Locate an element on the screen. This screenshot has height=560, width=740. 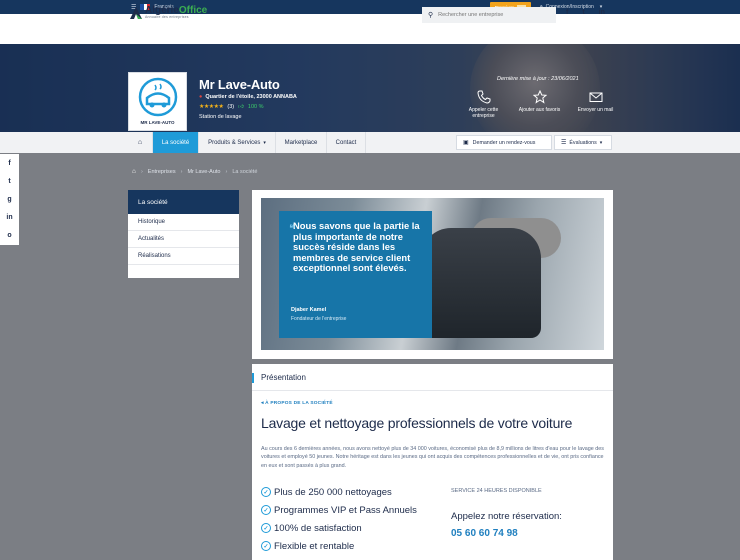
rating-stars: ★★★★★ is located at coordinates (211, 107).